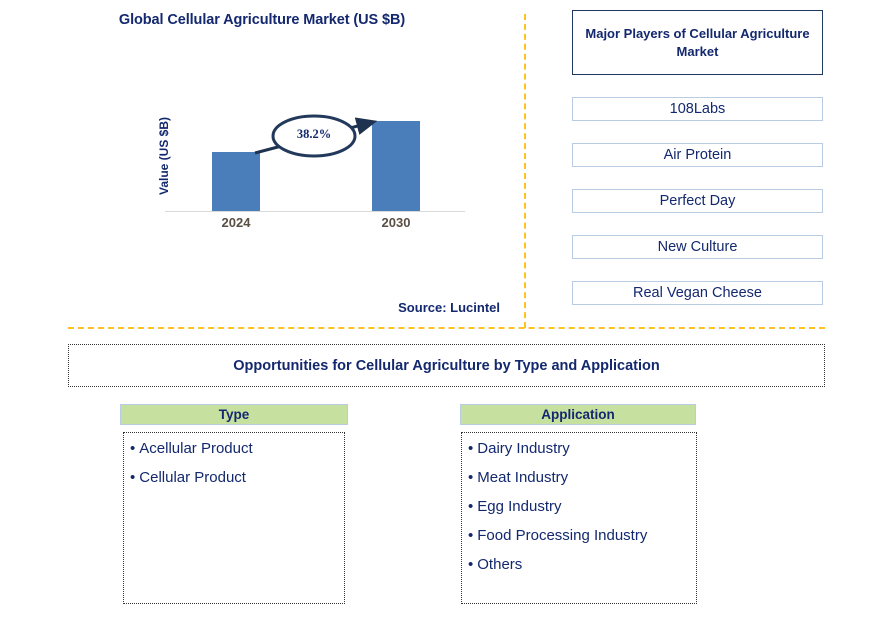 The image size is (885, 623). I want to click on source-label: Source: Lucintel, so click(449, 307).